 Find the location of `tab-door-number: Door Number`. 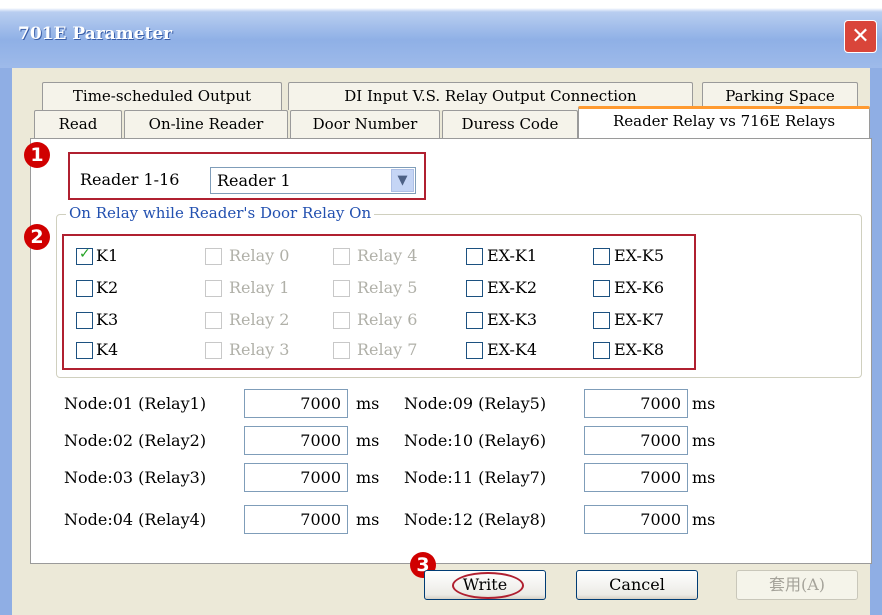

tab-door-number: Door Number is located at coordinates (365, 124).